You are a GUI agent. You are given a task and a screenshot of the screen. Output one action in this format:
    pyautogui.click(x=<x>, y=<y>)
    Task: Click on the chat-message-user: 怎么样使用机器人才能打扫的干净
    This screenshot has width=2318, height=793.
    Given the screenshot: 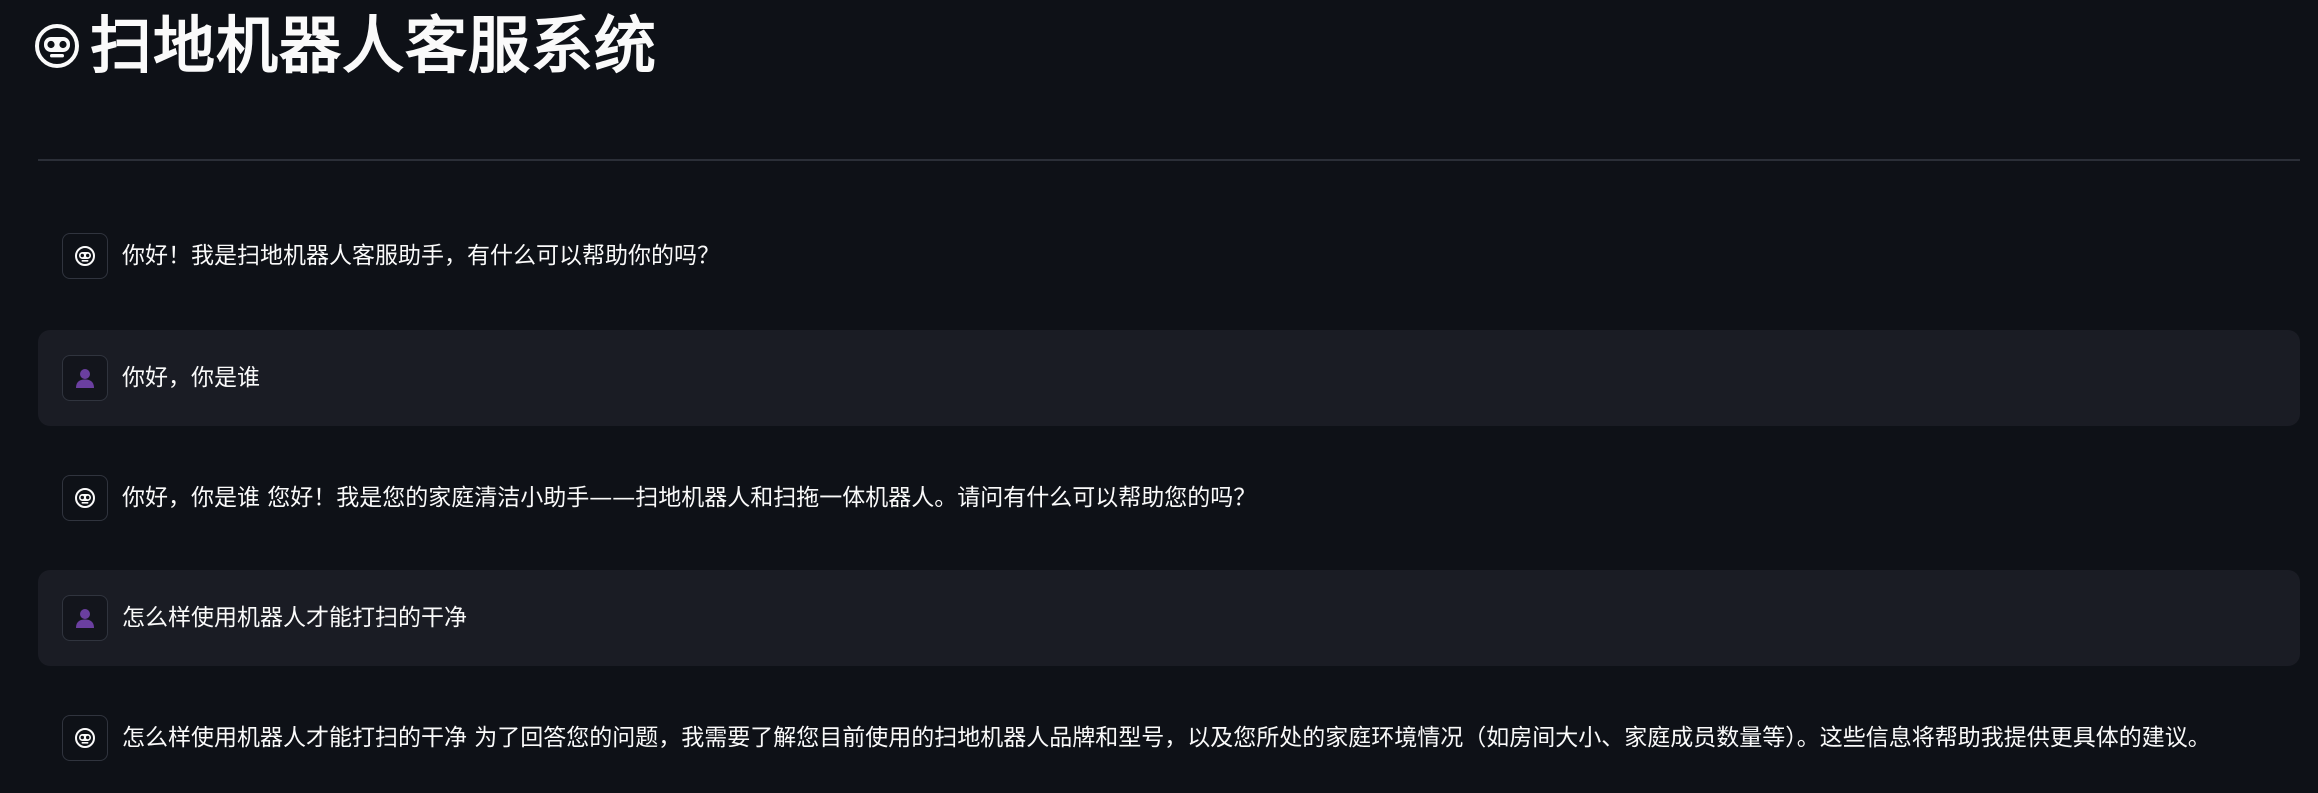 What is the action you would take?
    pyautogui.click(x=1169, y=618)
    